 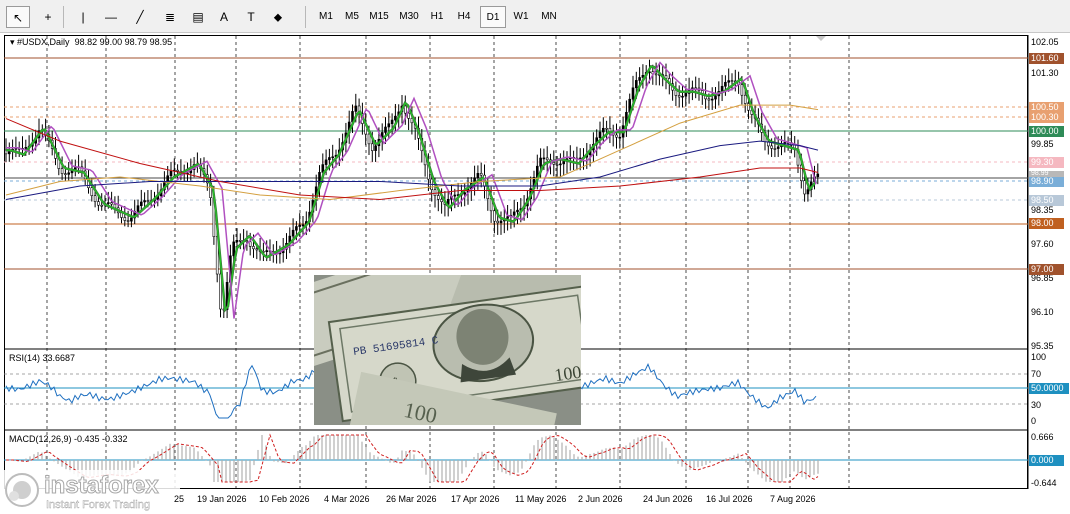 I want to click on price-level-tag: 101.60, so click(x=1046, y=58).